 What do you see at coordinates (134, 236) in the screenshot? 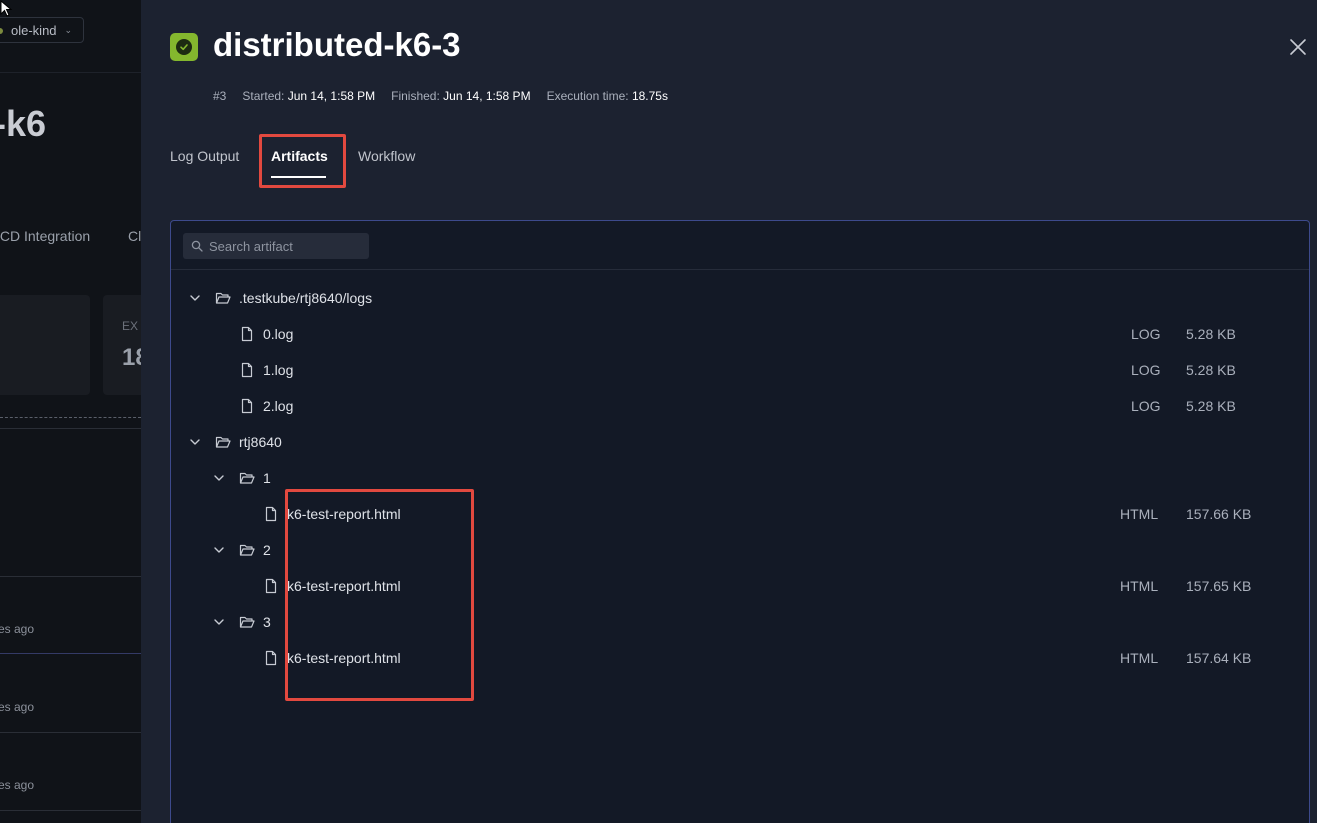
I see `tab-cli: Cl` at bounding box center [134, 236].